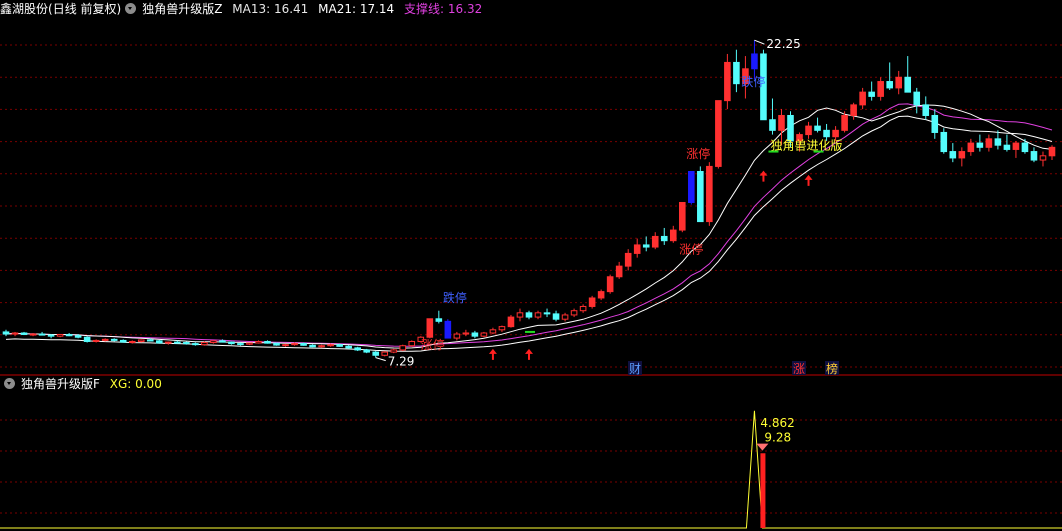  What do you see at coordinates (763, 490) in the screenshot?
I see `signal-bar` at bounding box center [763, 490].